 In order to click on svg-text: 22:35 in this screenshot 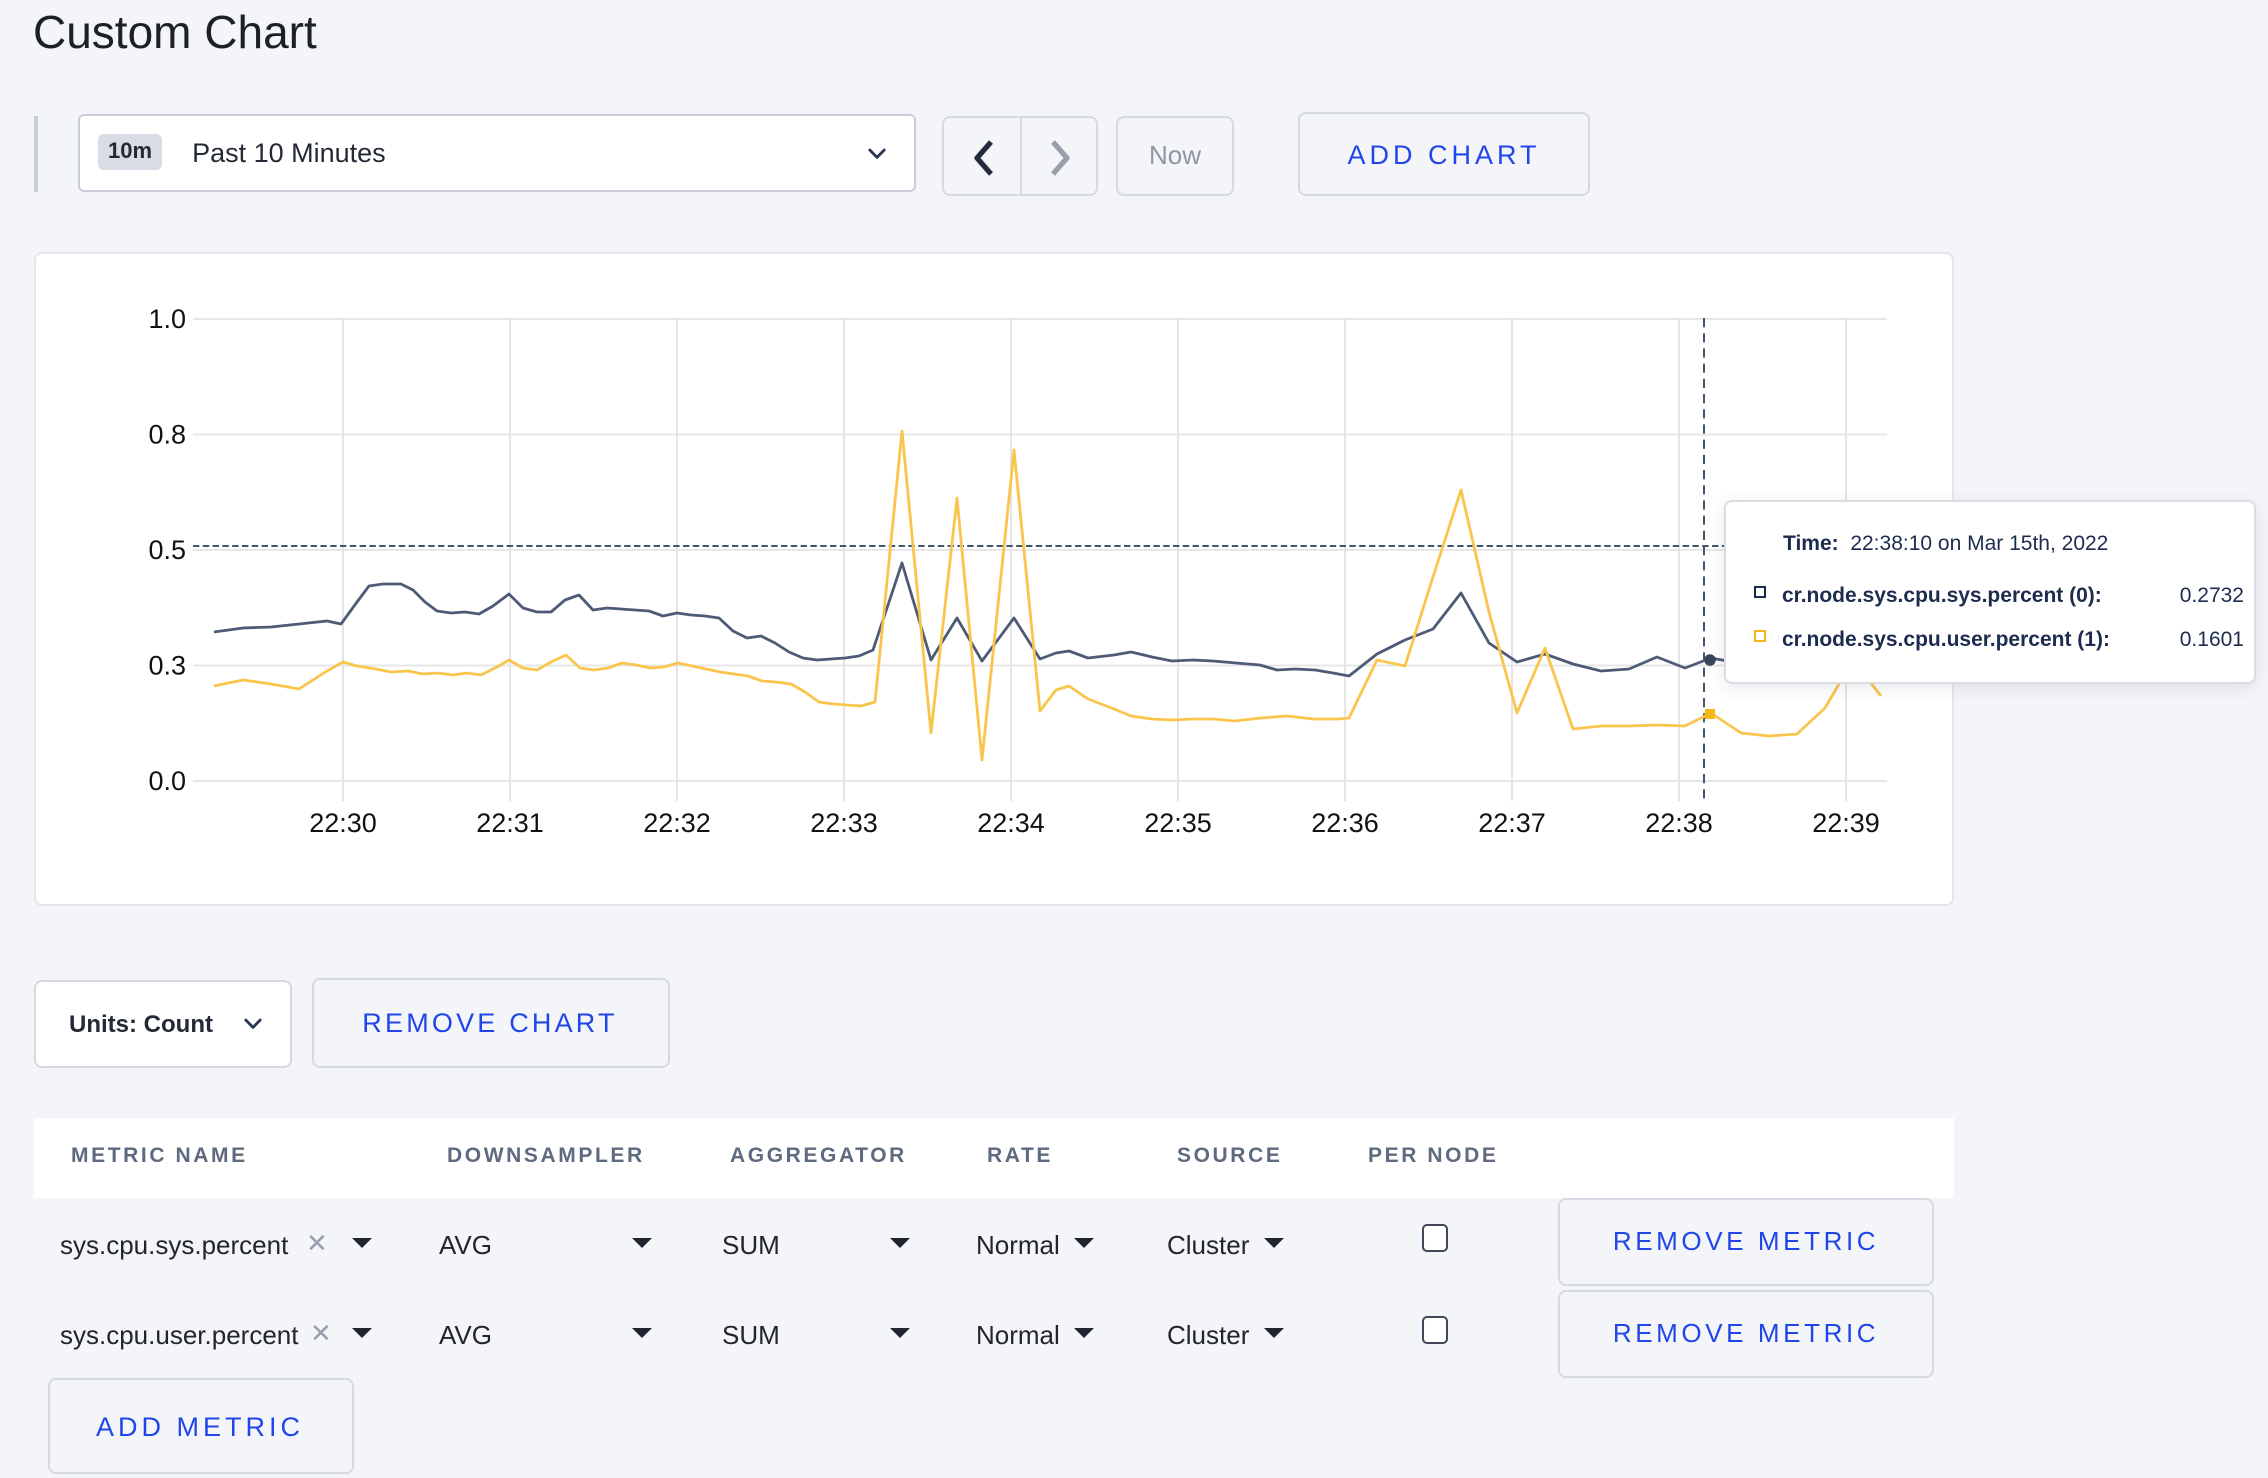, I will do `click(1177, 823)`.